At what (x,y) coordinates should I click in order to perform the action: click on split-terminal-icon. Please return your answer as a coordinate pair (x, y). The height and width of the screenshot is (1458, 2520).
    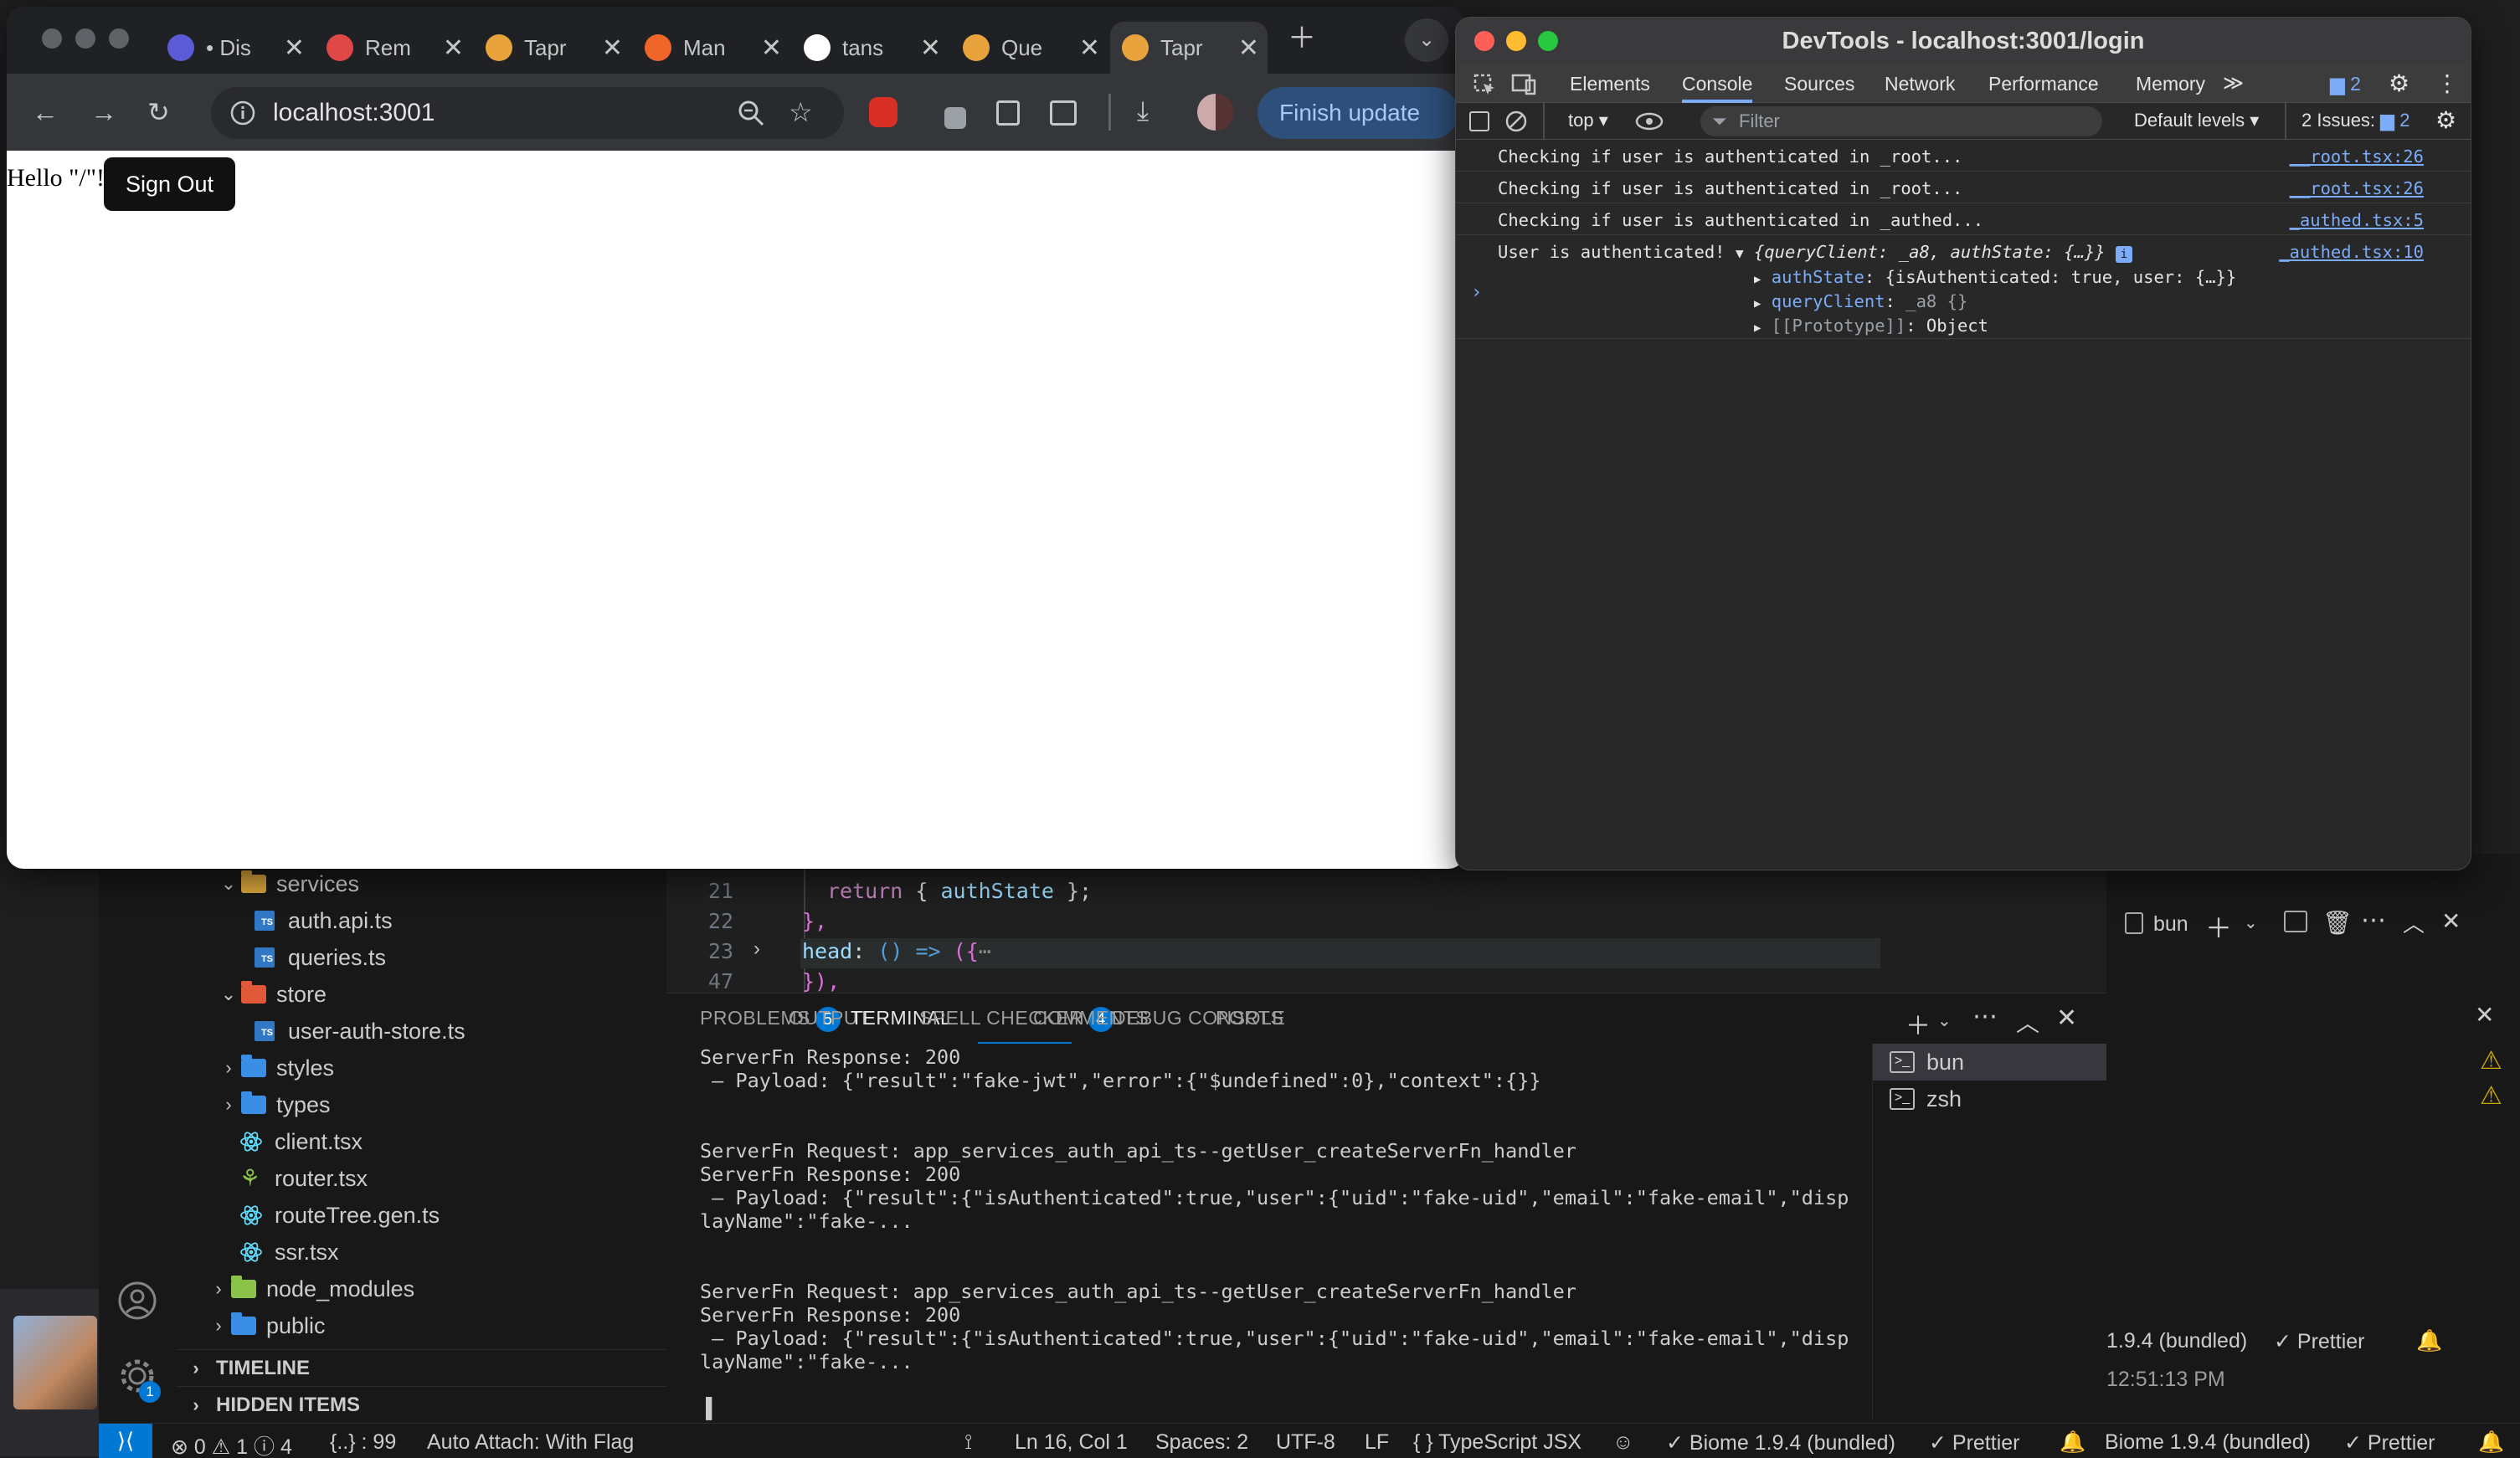
    Looking at the image, I should click on (2295, 921).